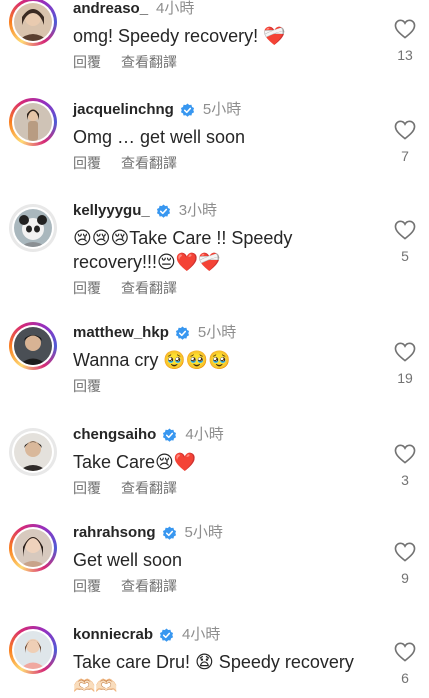  Describe the element at coordinates (179, 36) in the screenshot. I see `comment-text: omg! Speedy recovery! ❤️‍🩹` at that location.